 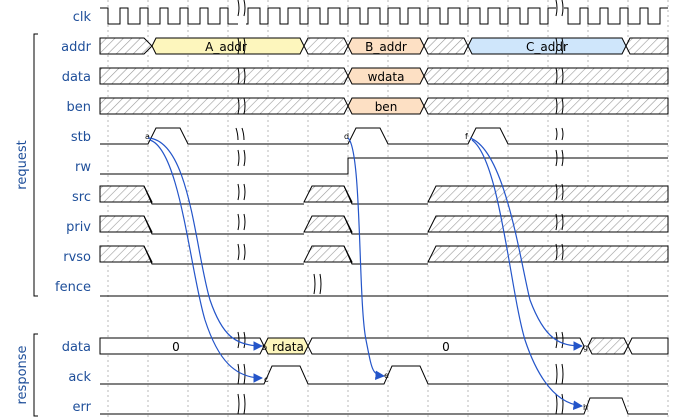 I want to click on signal-label-stb: stb, so click(x=81, y=137).